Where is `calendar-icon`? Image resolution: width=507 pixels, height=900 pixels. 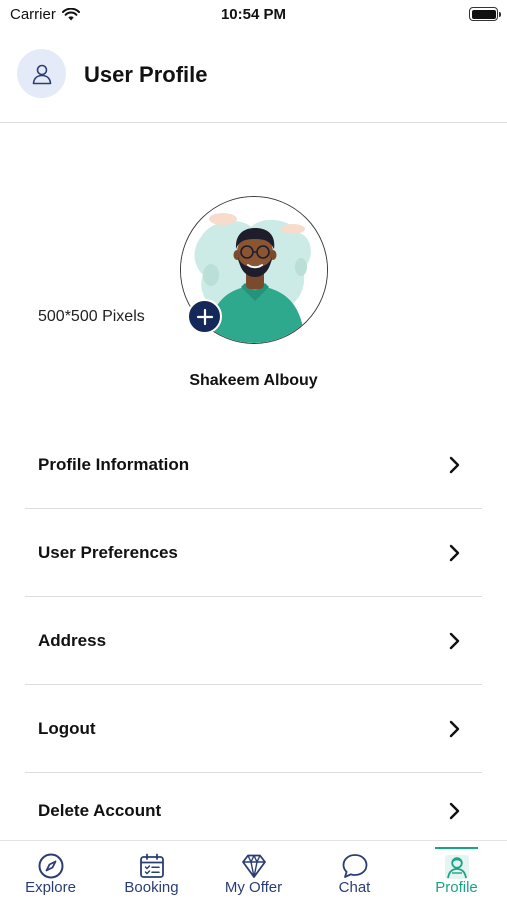
calendar-icon is located at coordinates (151, 865).